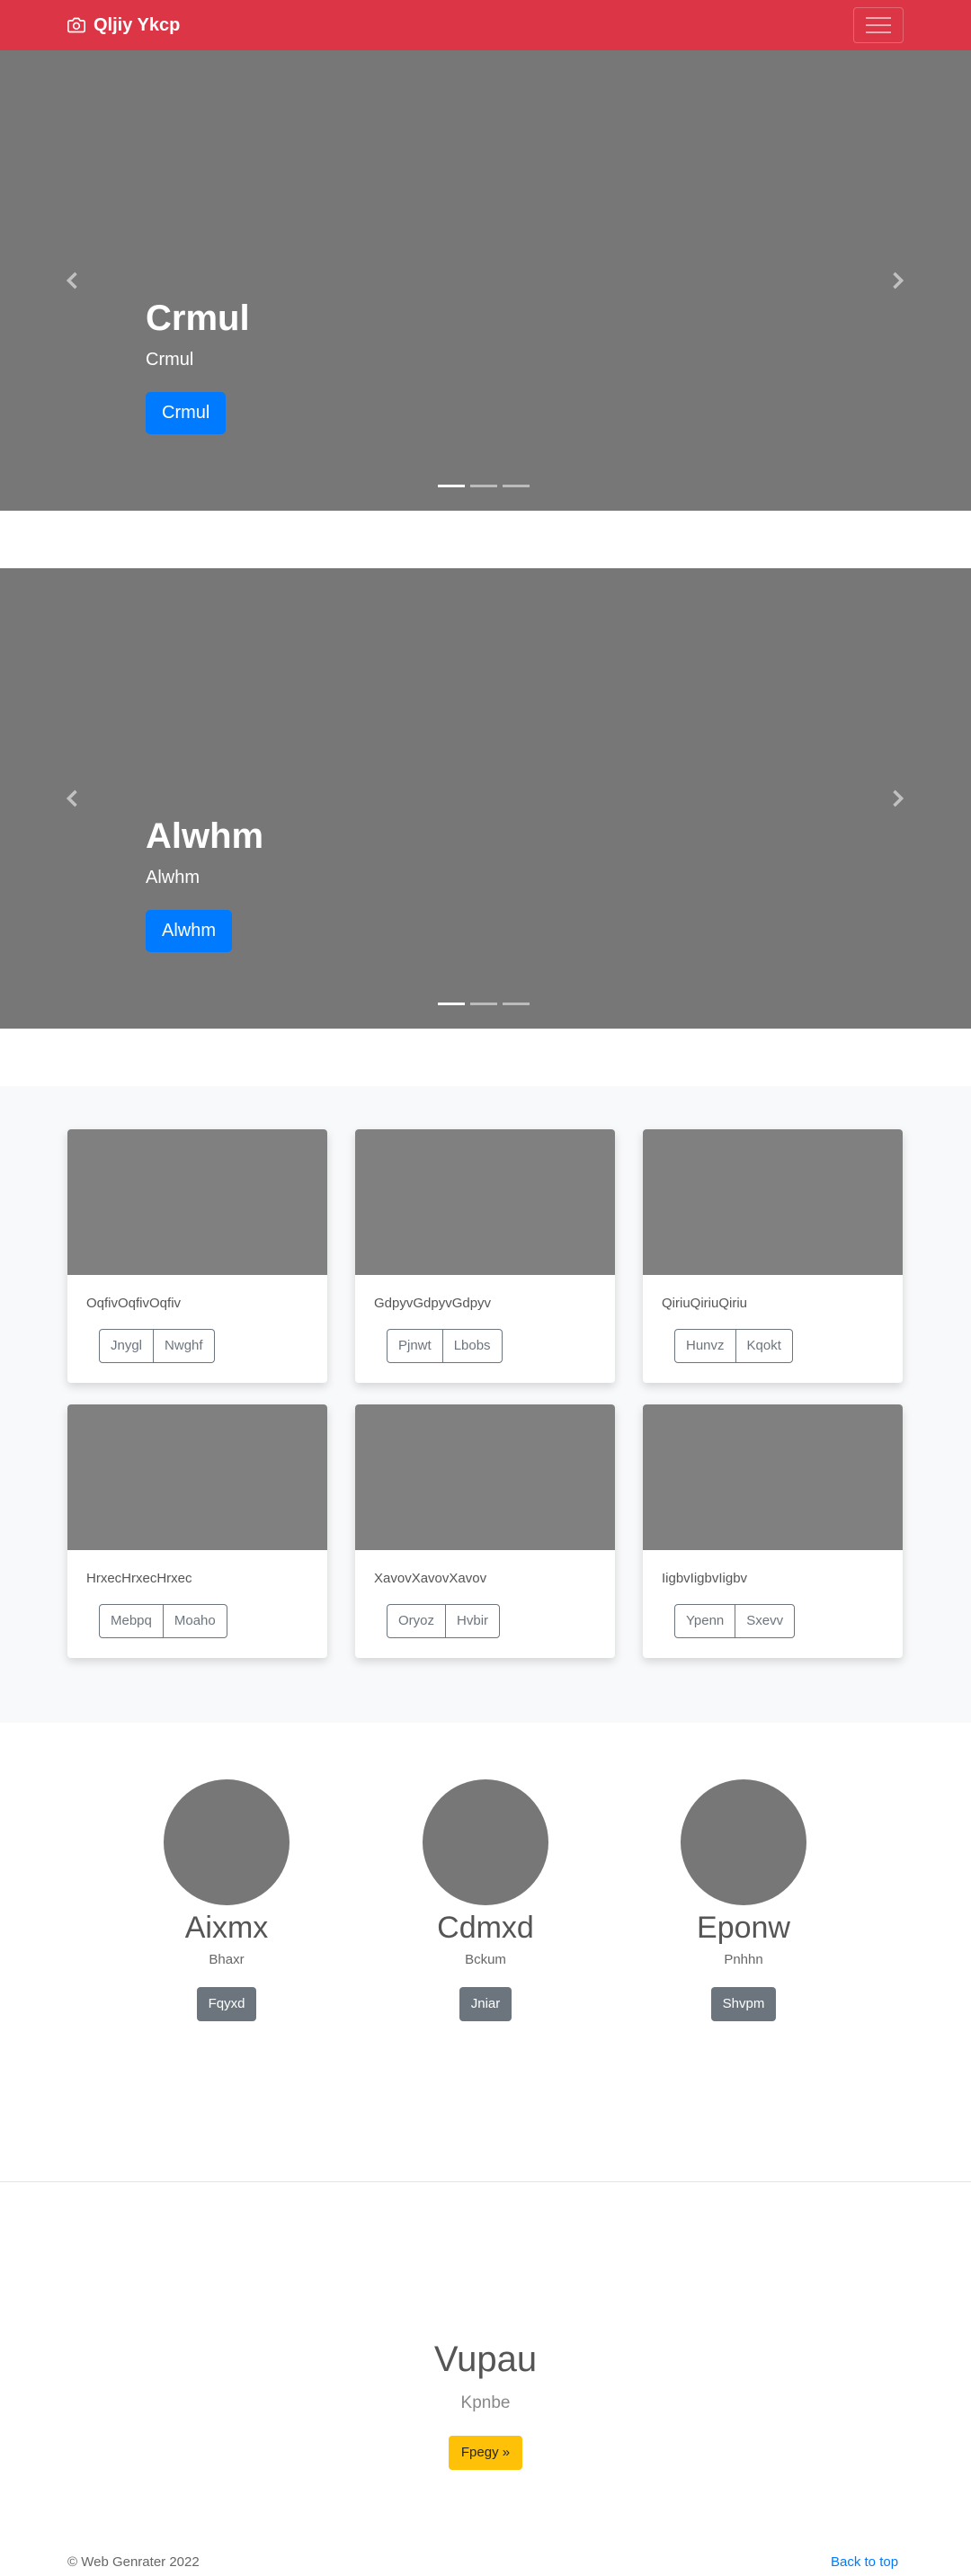 This screenshot has width=971, height=2576. Describe the element at coordinates (485, 1928) in the screenshot. I see `person-name: Cdmxd` at that location.